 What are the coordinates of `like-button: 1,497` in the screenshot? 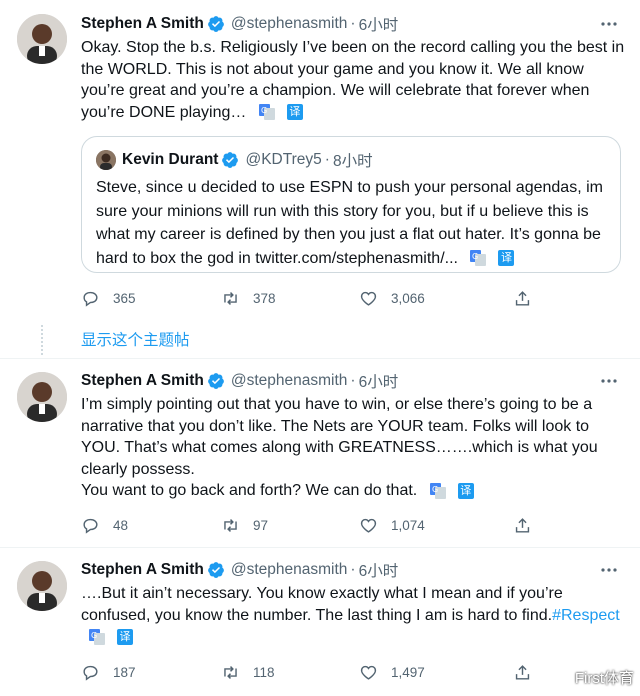 It's located at (392, 672).